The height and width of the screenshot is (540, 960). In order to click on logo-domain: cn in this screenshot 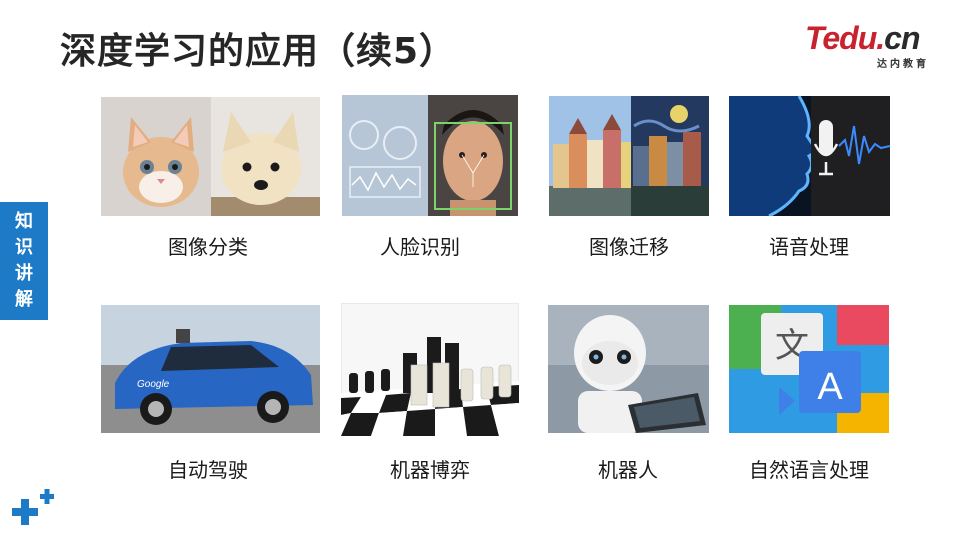, I will do `click(902, 38)`.